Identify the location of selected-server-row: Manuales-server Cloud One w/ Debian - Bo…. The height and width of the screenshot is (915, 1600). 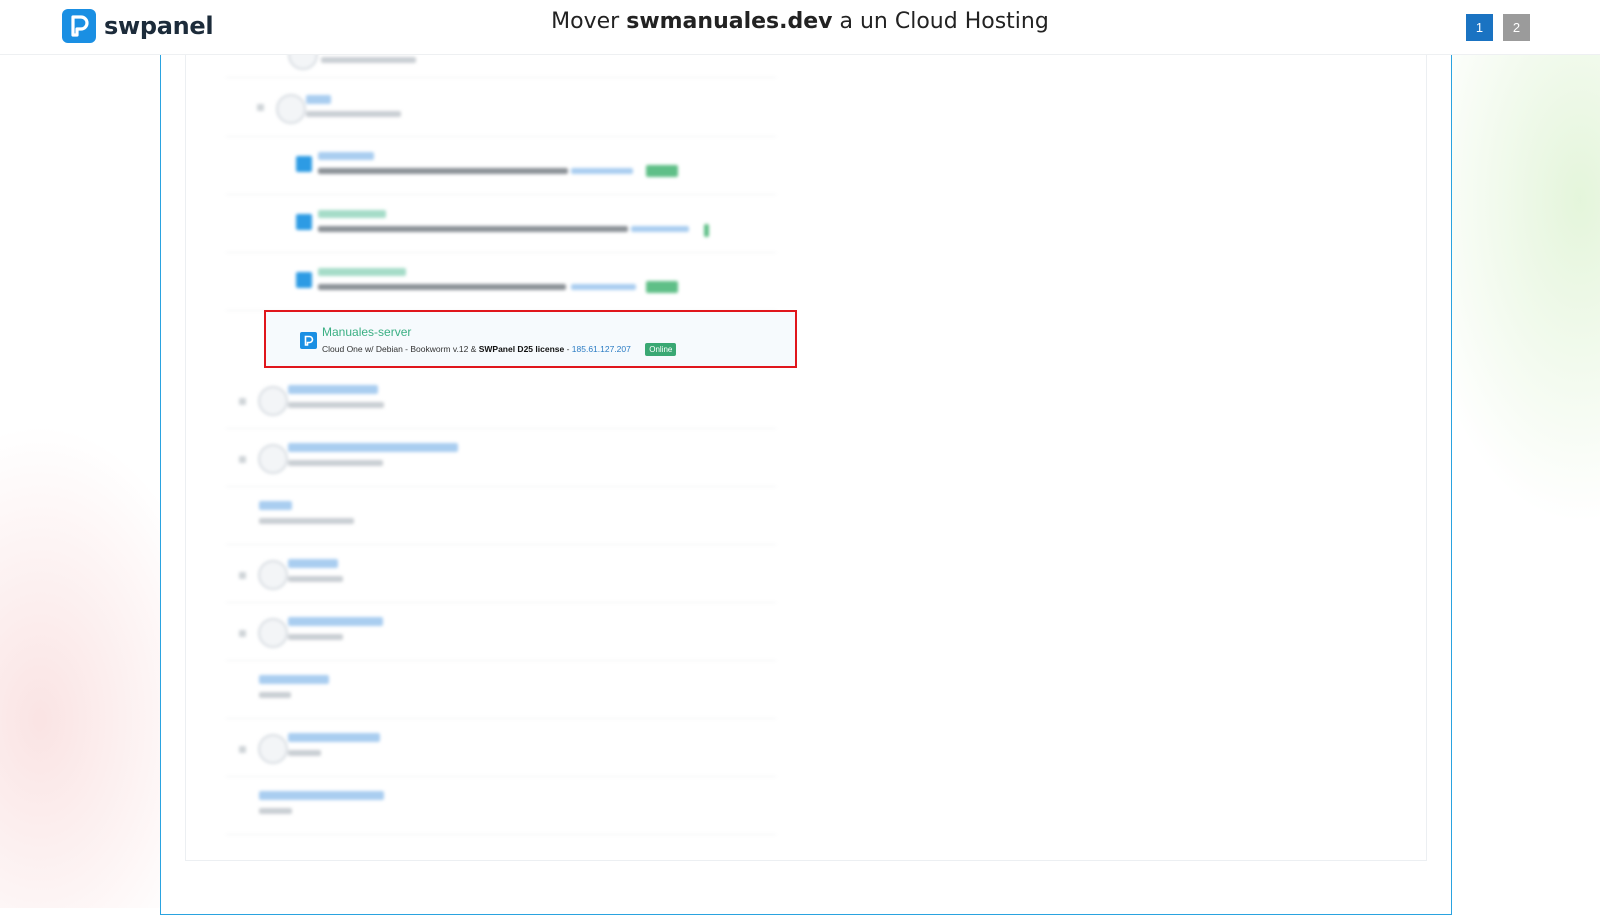
(530, 339).